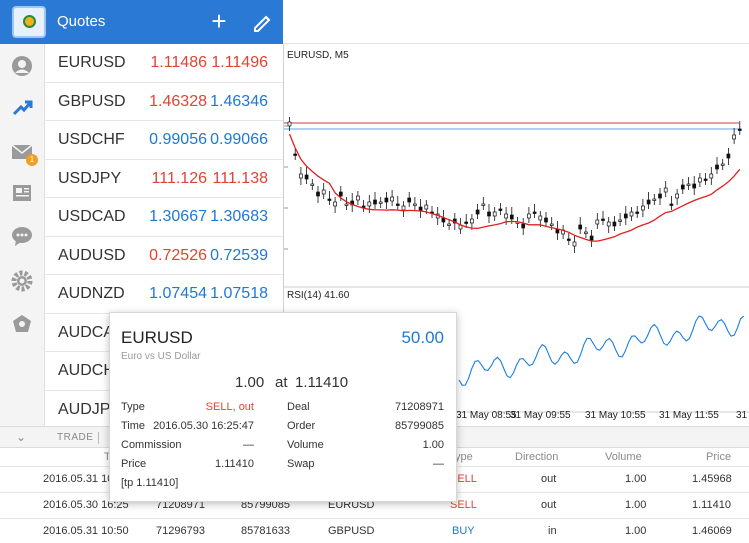 Image resolution: width=749 pixels, height=543 pixels. I want to click on time-label: 31, so click(742, 415).